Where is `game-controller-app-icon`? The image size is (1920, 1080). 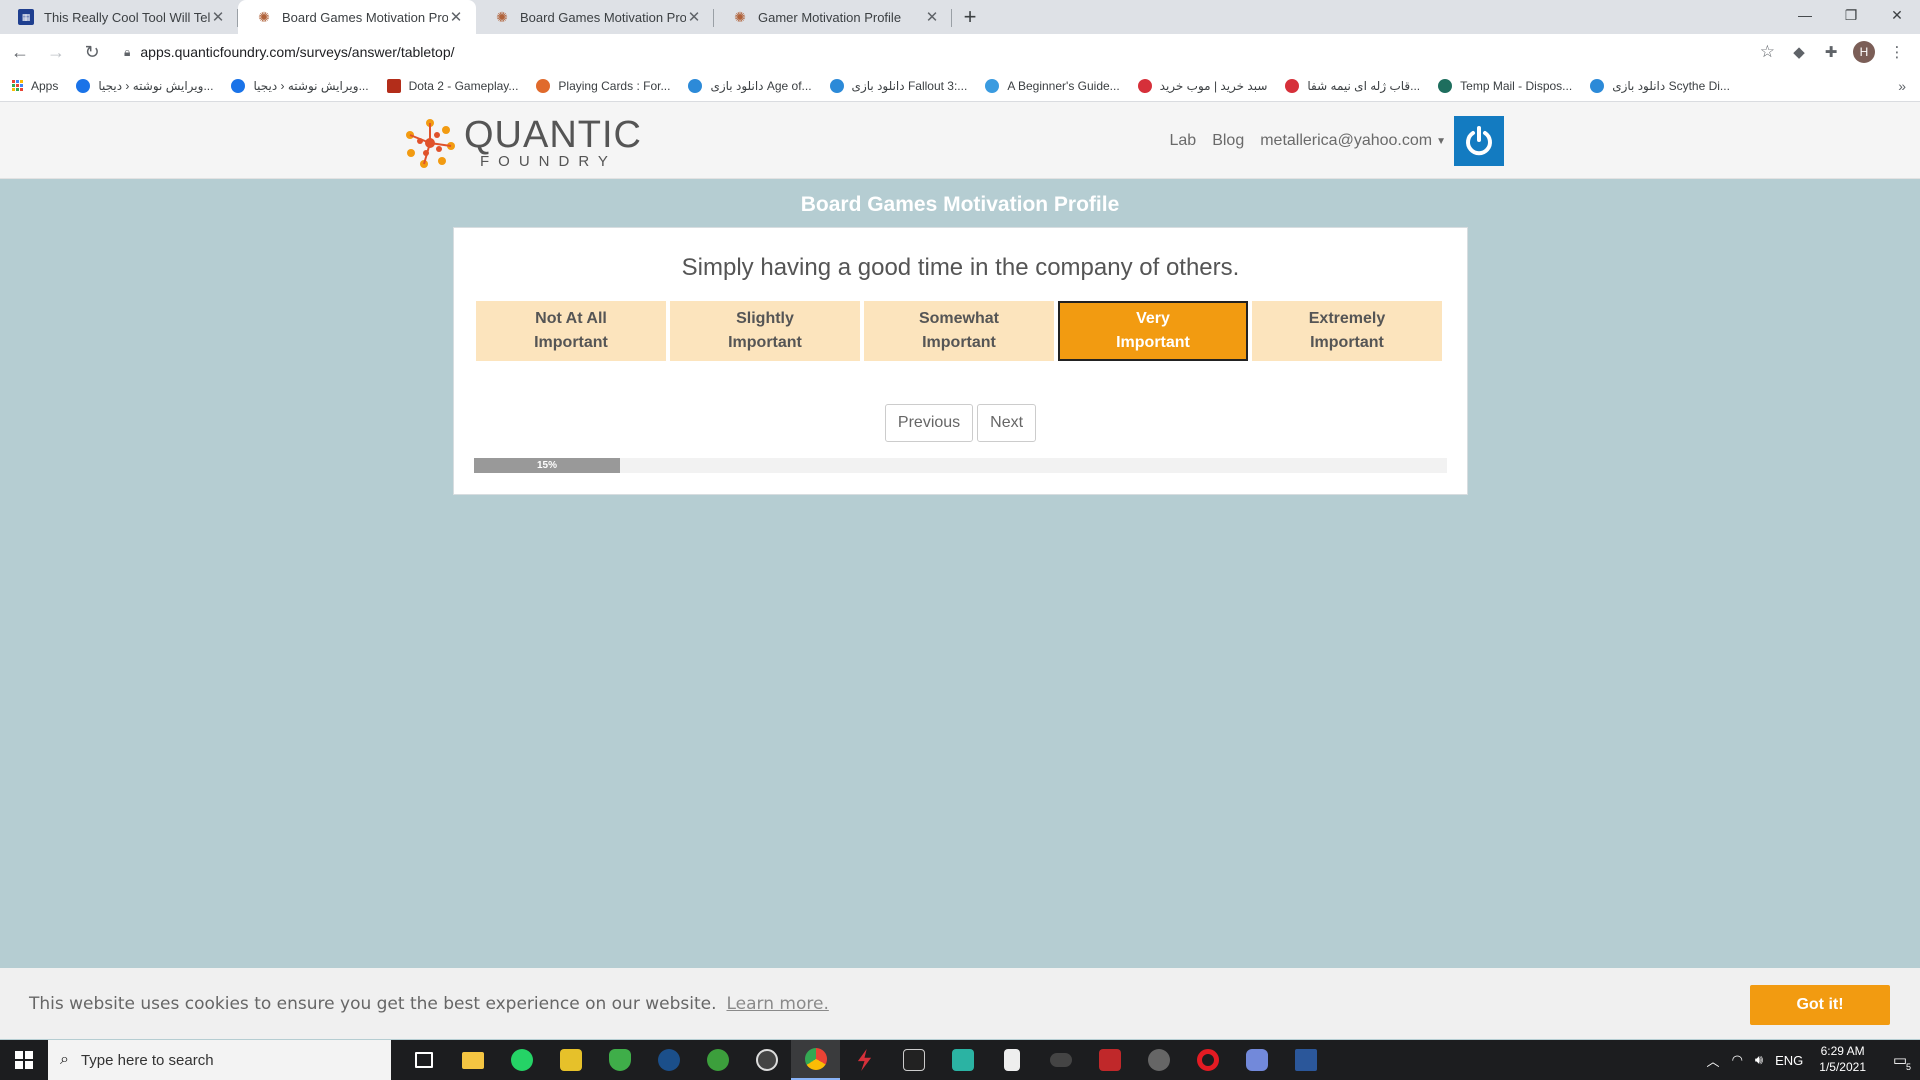
game-controller-app-icon is located at coordinates (962, 1060).